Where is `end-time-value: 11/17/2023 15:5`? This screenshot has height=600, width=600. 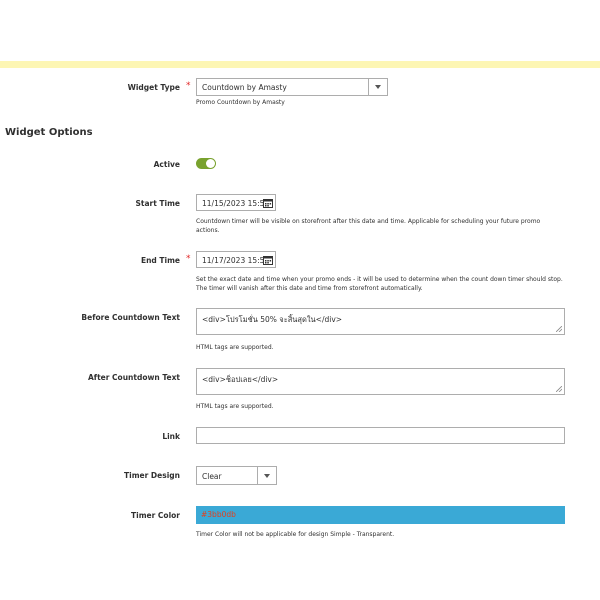
end-time-value: 11/17/2023 15:5 is located at coordinates (233, 260).